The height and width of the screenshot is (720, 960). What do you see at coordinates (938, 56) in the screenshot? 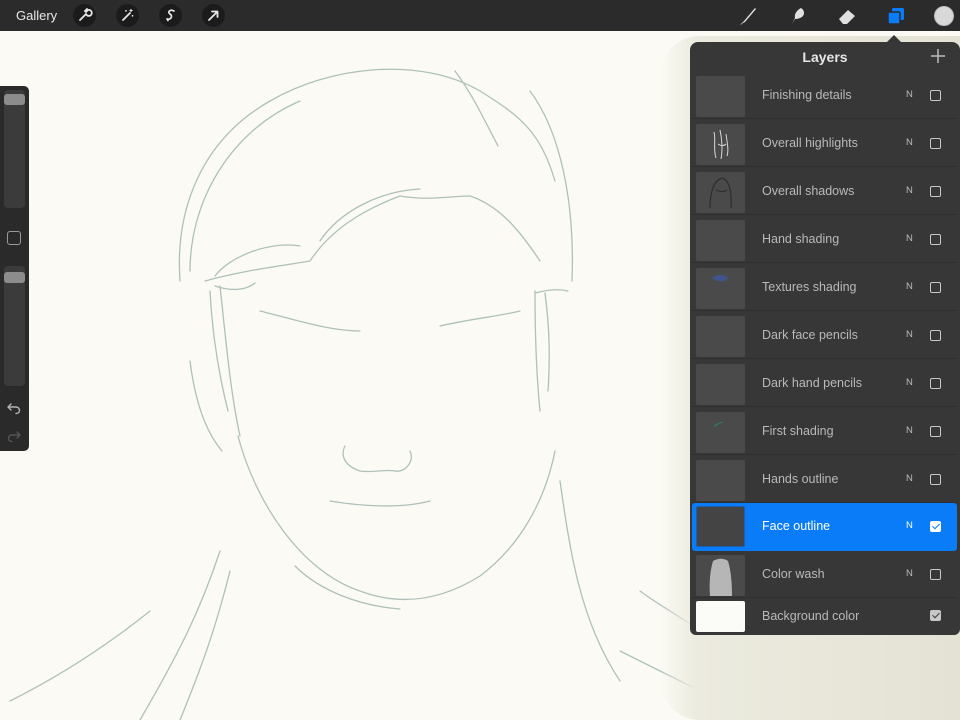
I see `plus-icon` at bounding box center [938, 56].